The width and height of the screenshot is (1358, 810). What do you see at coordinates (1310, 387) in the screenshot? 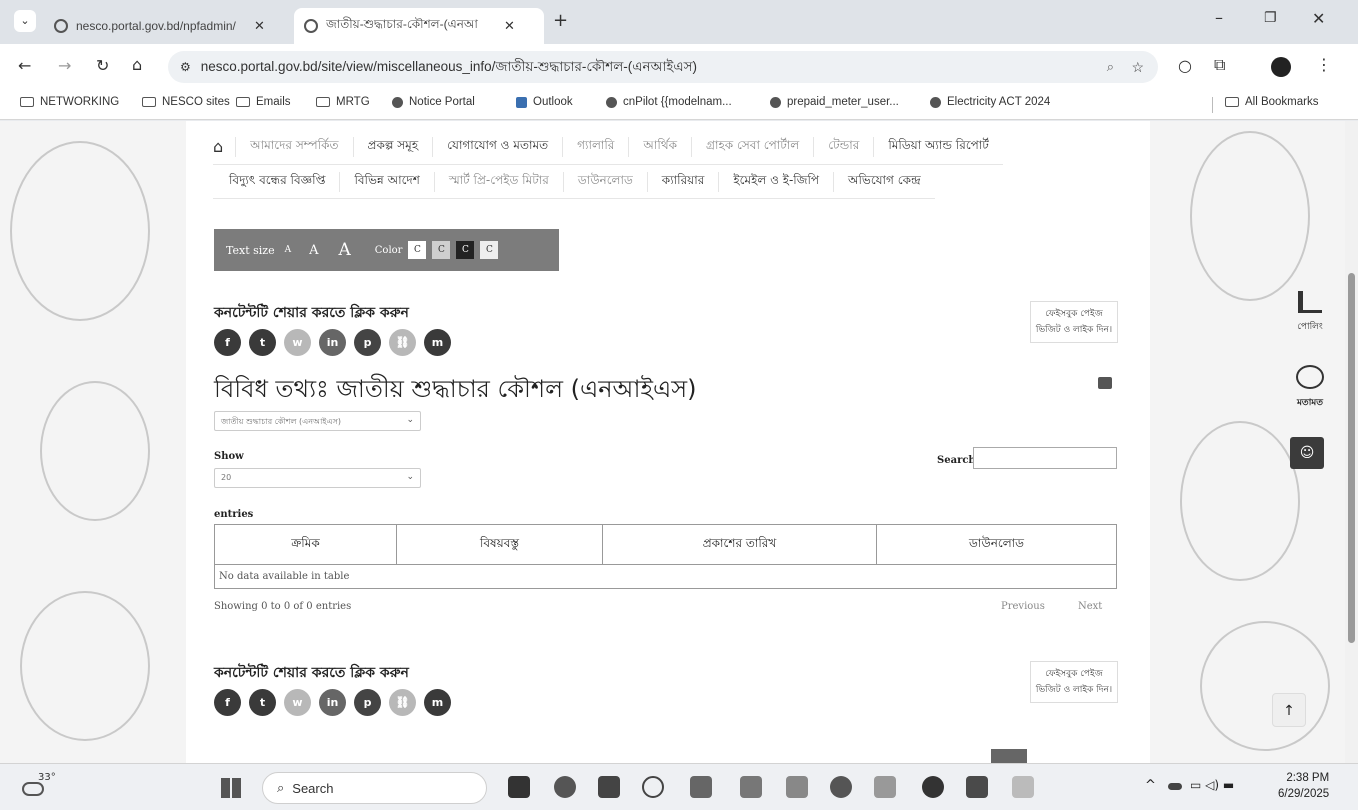
I see `feedback-widget: মতামত` at bounding box center [1310, 387].